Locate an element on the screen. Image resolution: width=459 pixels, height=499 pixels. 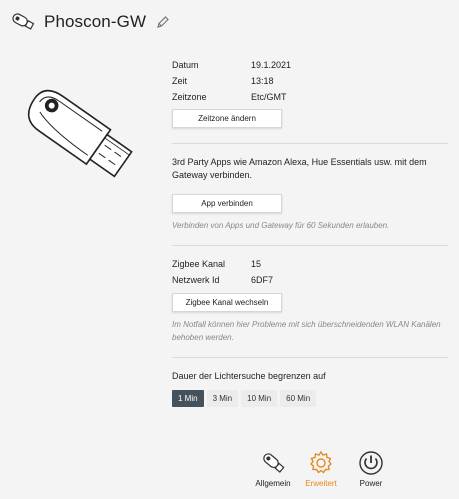
timezone-label: Zeitzone is located at coordinates (189, 97).